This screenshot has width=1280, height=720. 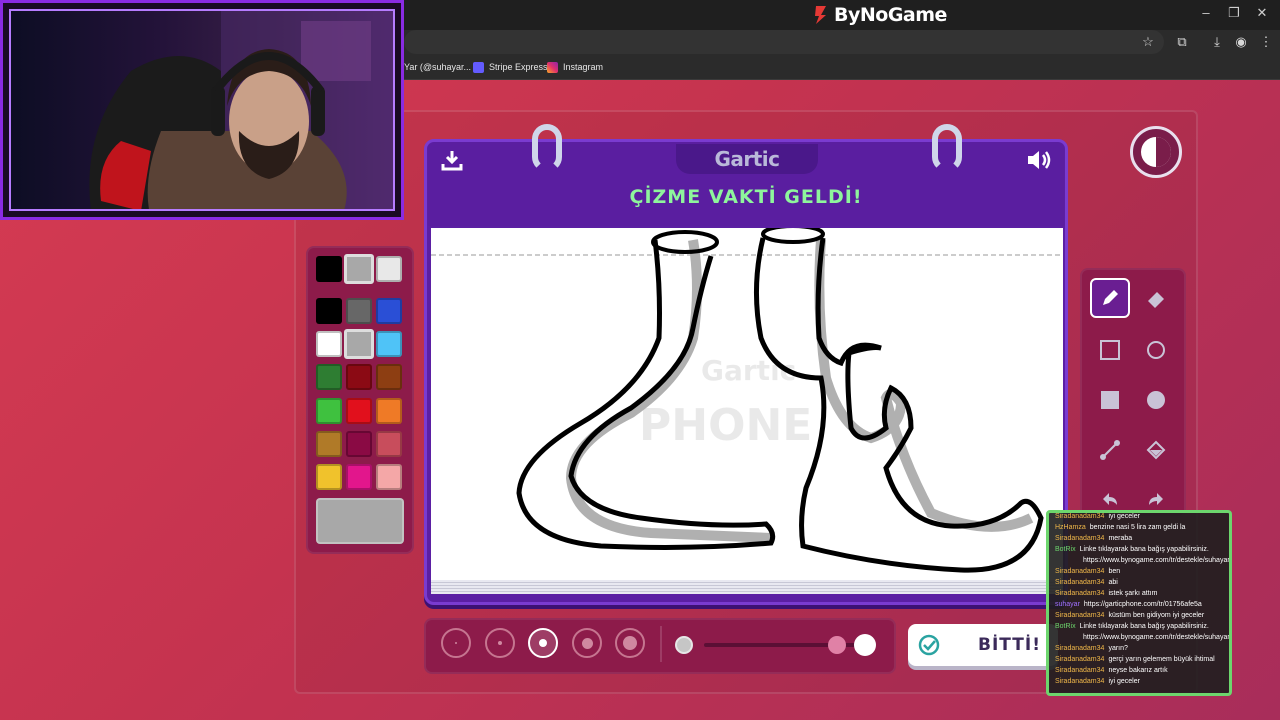 I want to click on profile-icon: ◉, so click(x=1241, y=42).